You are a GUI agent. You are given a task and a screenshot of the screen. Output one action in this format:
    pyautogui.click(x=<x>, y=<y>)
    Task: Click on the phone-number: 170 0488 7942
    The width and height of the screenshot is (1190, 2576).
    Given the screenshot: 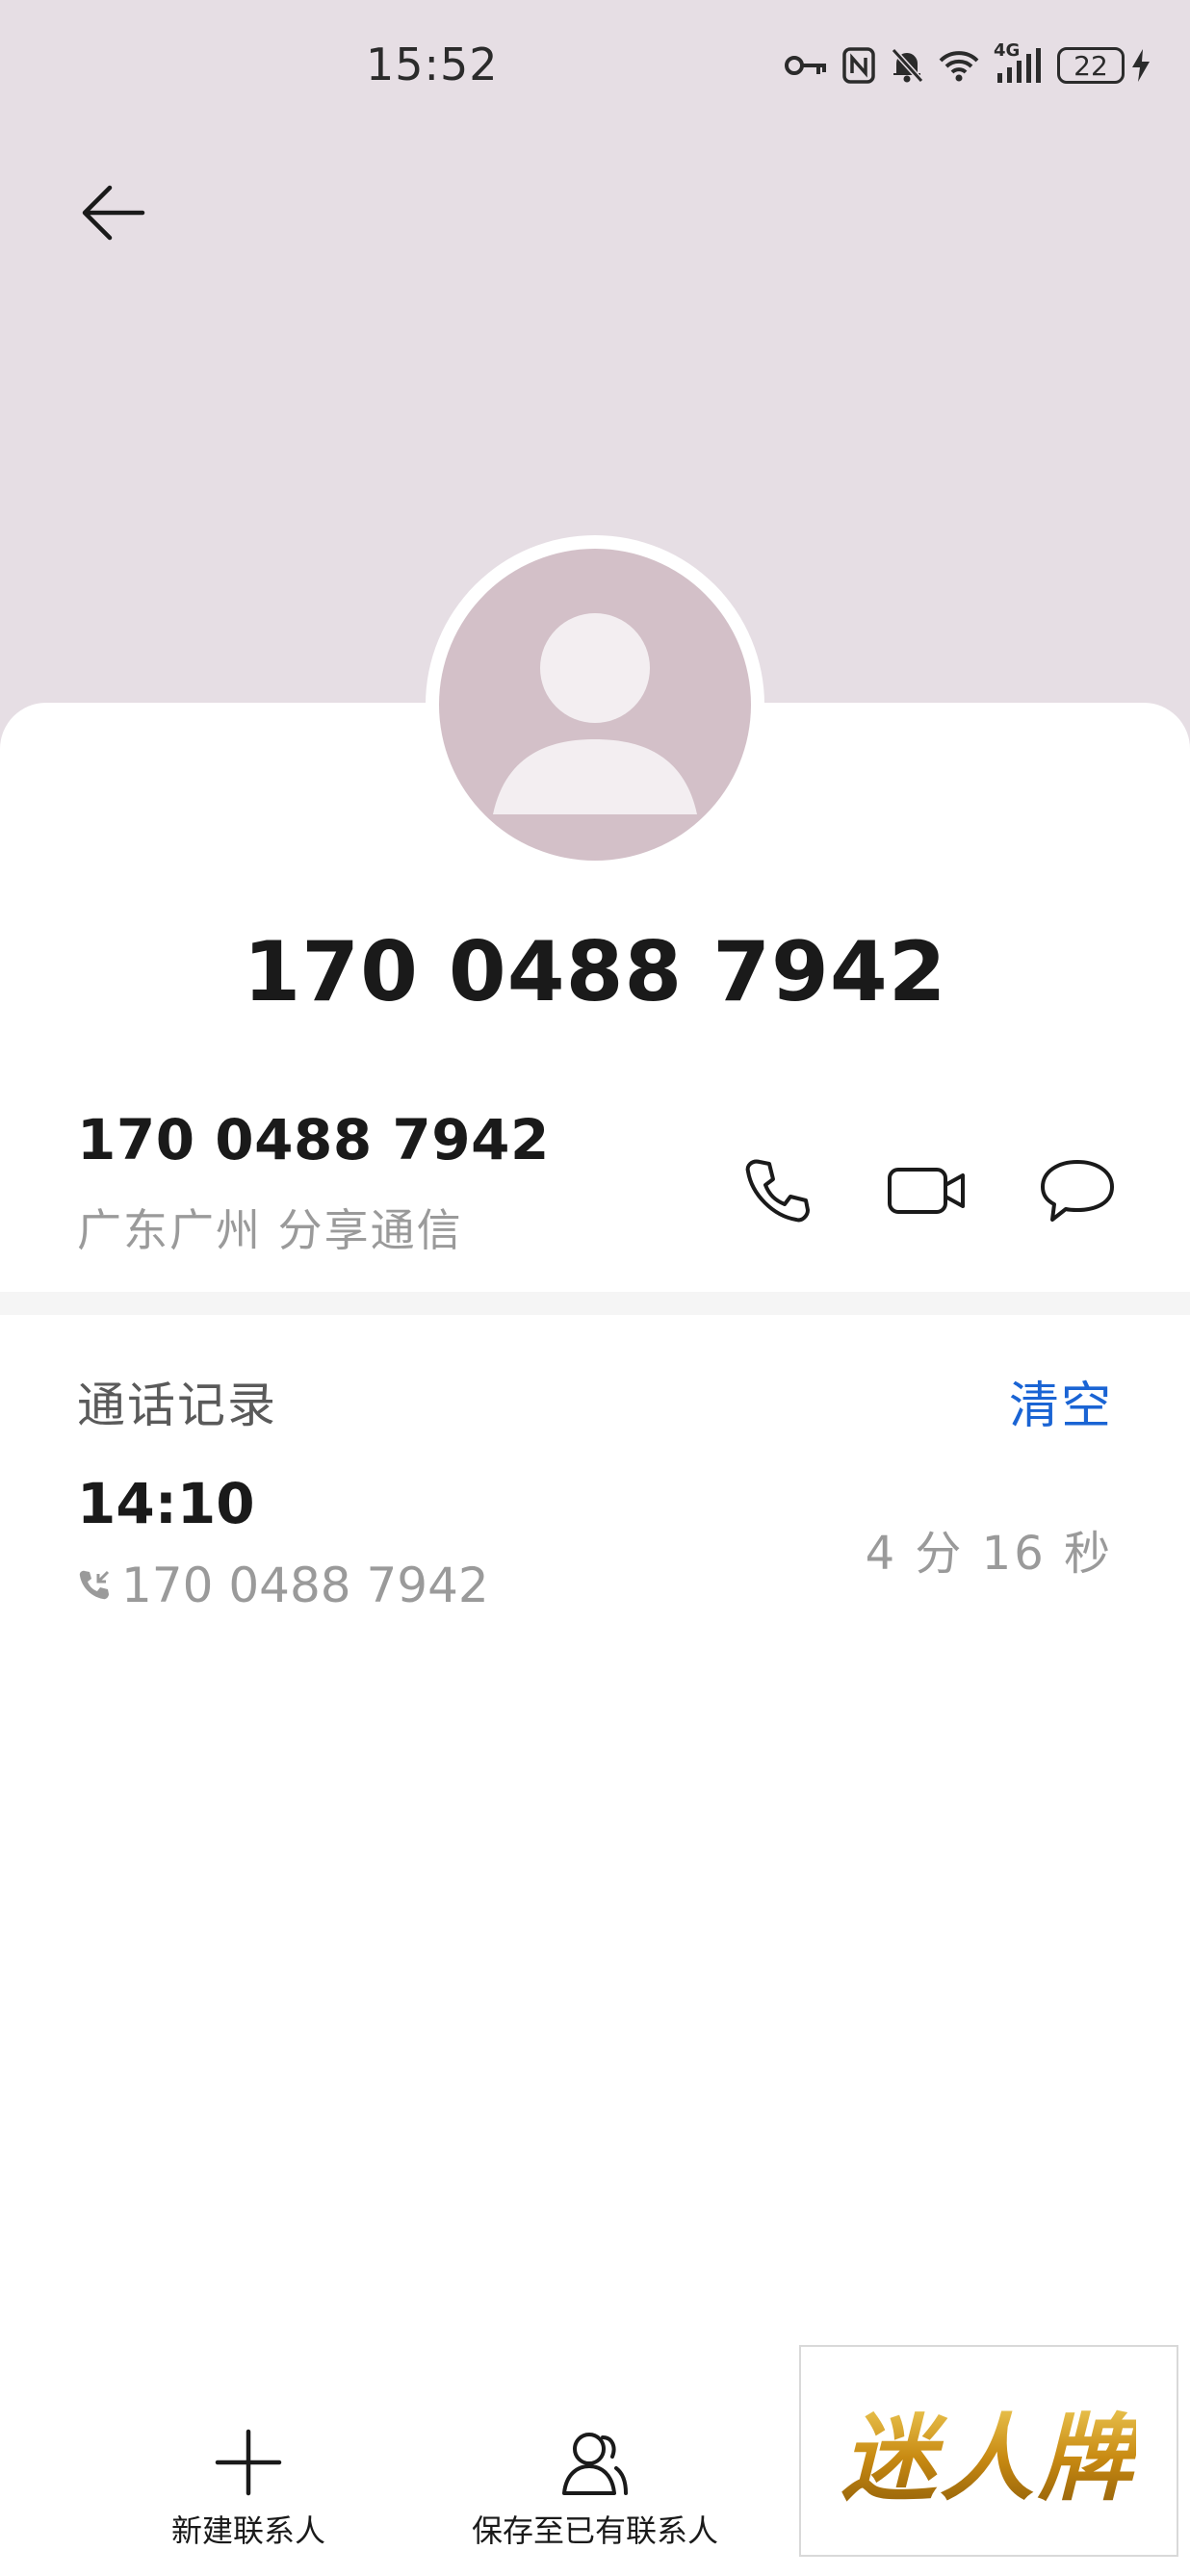 What is the action you would take?
    pyautogui.click(x=314, y=1140)
    